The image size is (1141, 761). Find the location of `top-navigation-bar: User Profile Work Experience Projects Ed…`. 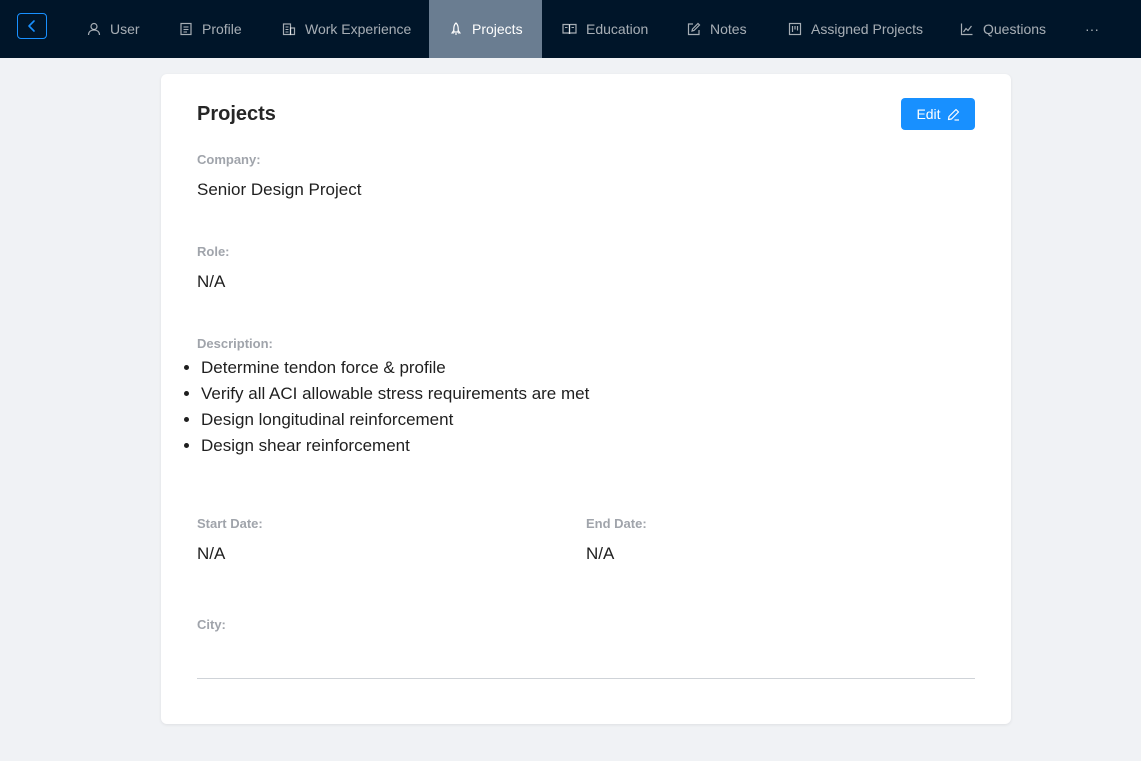

top-navigation-bar: User Profile Work Experience Projects Ed… is located at coordinates (570, 29).